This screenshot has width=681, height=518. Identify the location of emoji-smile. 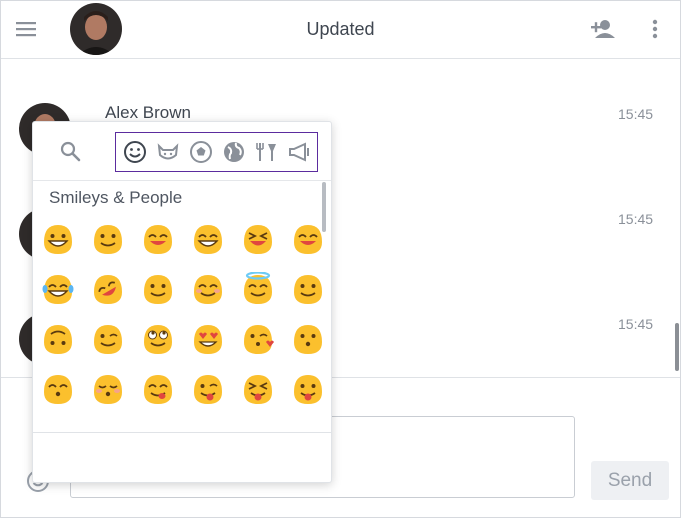
(108, 239).